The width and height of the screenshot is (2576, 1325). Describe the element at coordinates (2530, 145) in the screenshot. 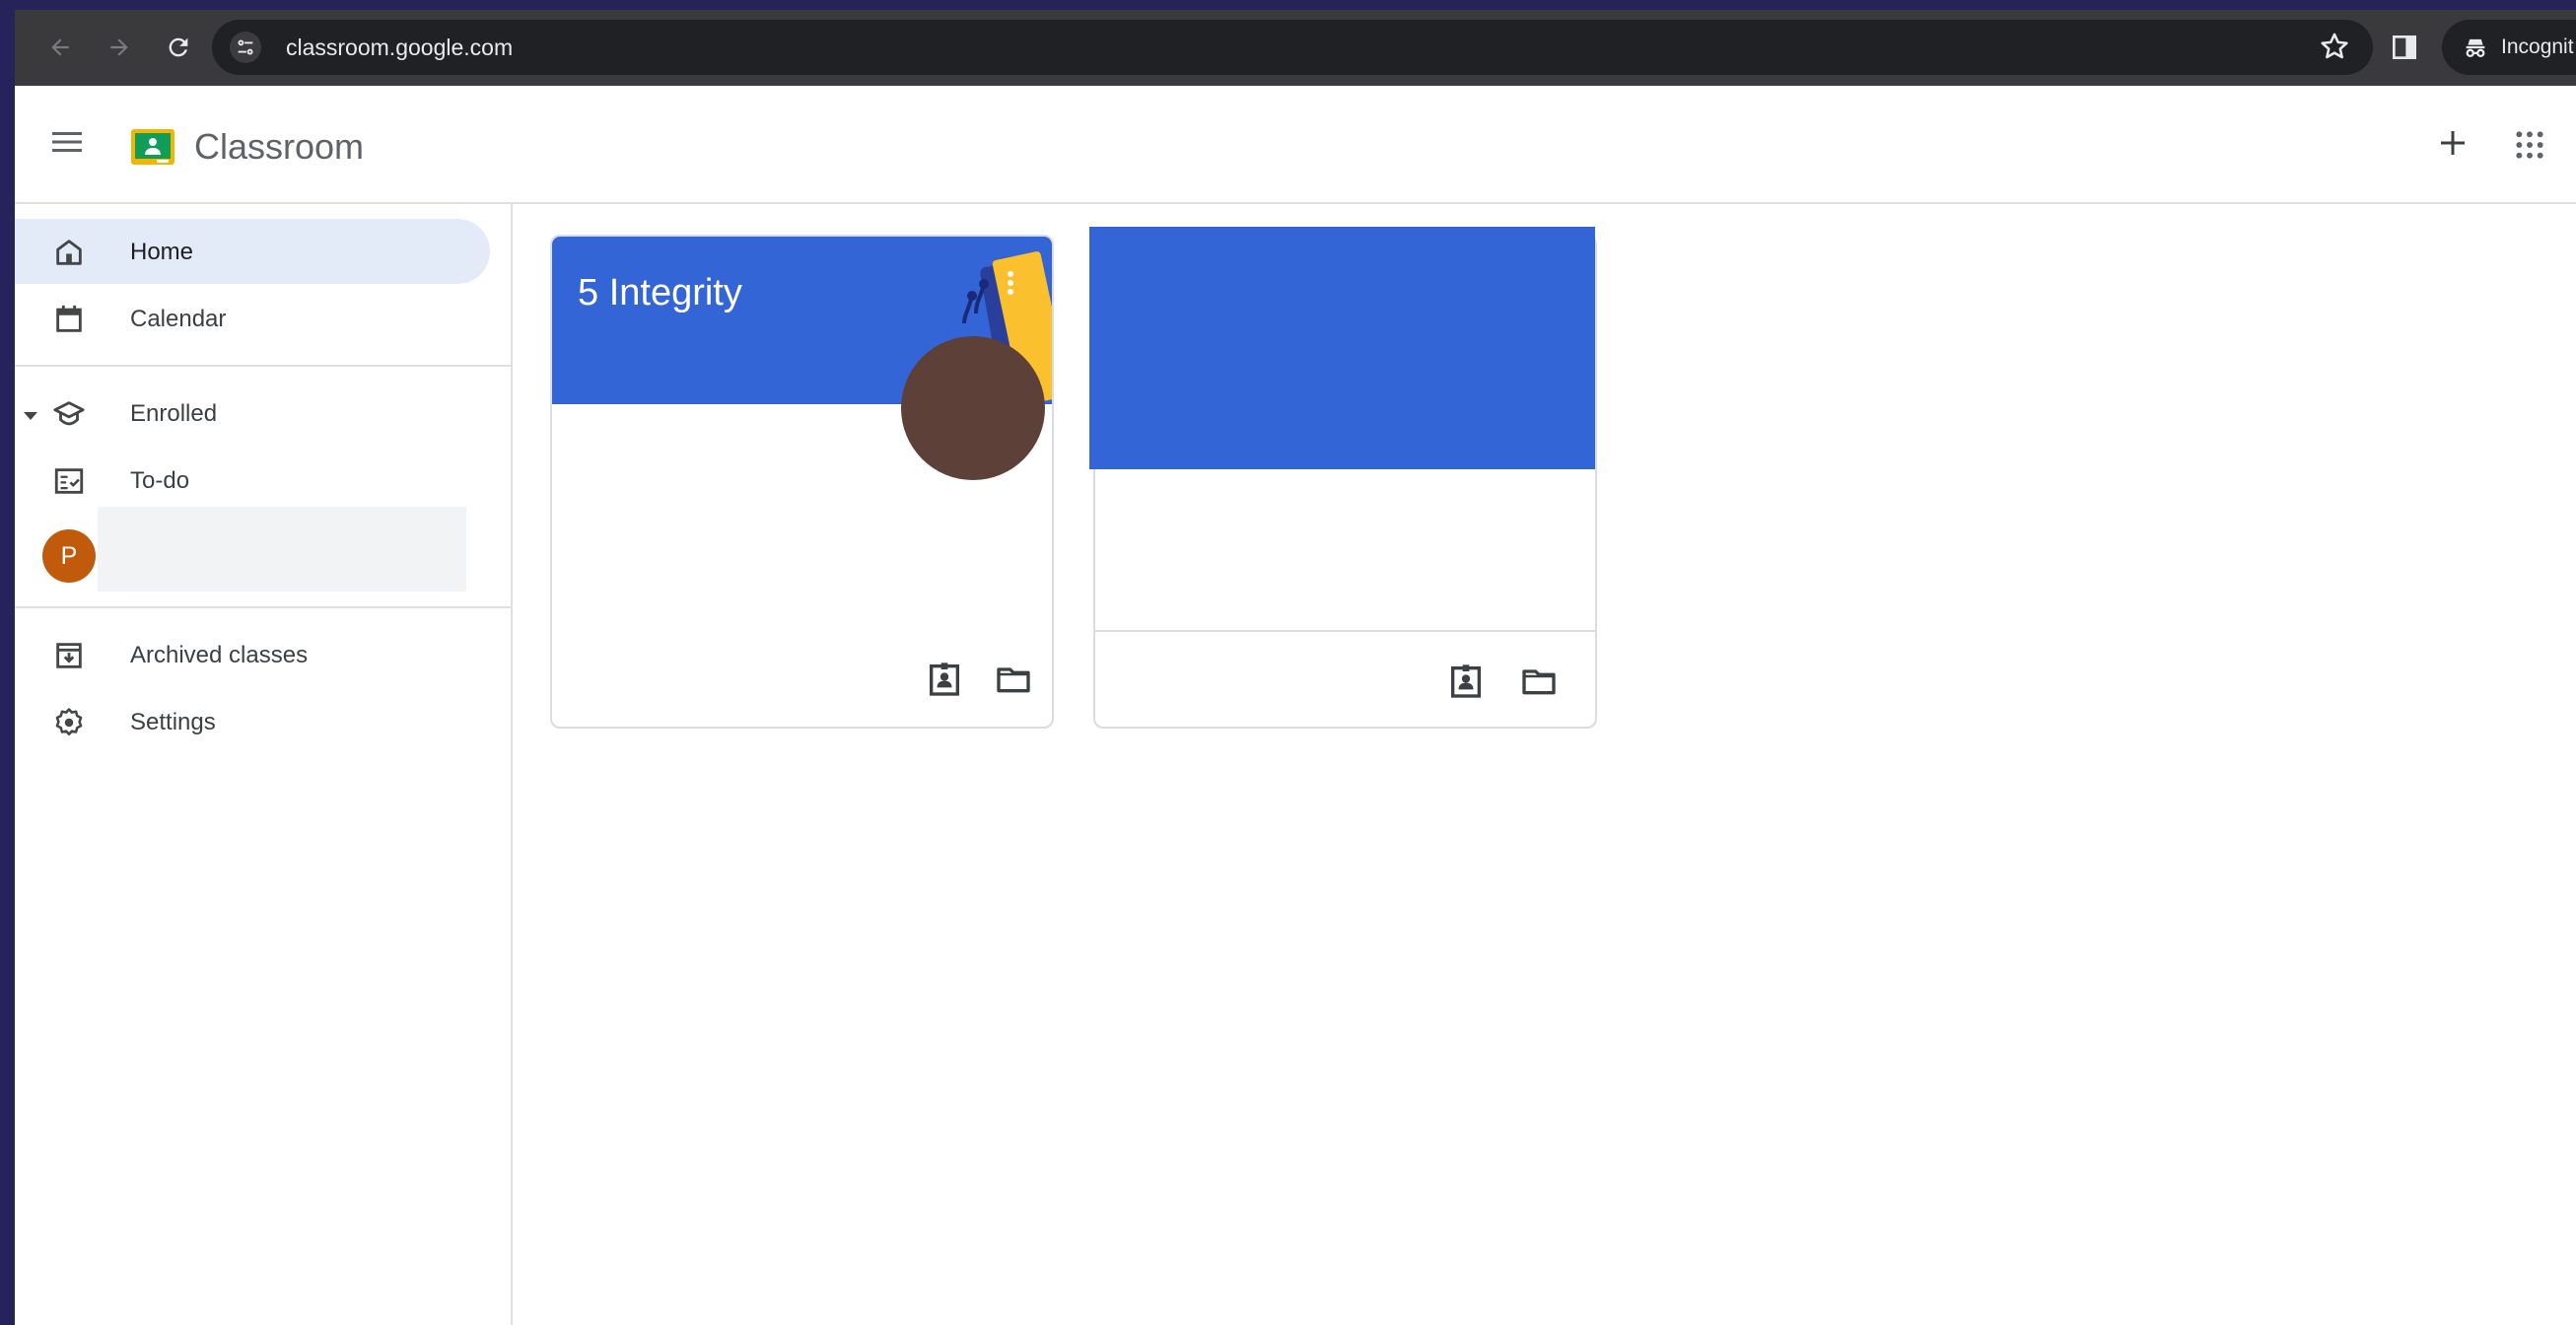

I see `apps-grid-icon` at that location.